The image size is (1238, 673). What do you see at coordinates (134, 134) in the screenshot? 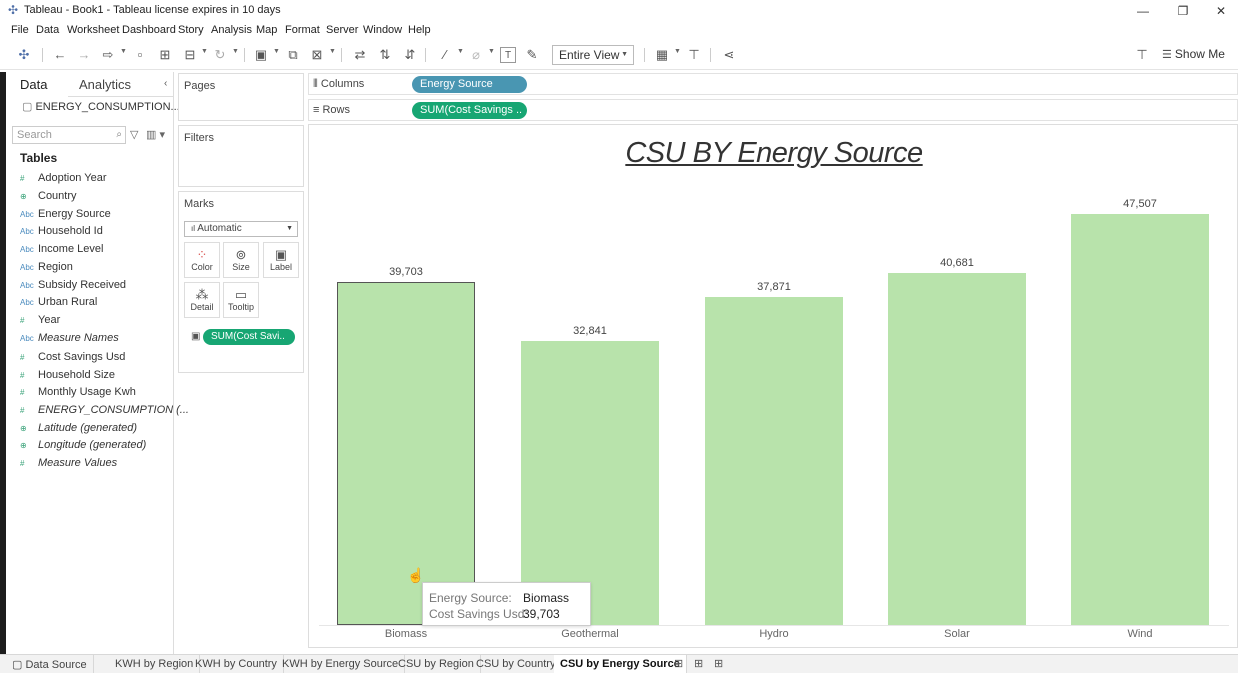
I see `filter-icon: ▽` at bounding box center [134, 134].